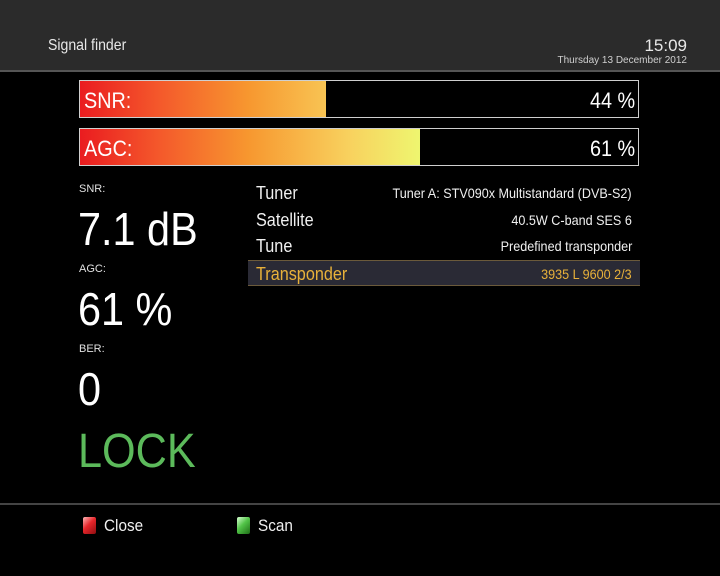 The image size is (720, 576). I want to click on footer-divider, so click(360, 504).